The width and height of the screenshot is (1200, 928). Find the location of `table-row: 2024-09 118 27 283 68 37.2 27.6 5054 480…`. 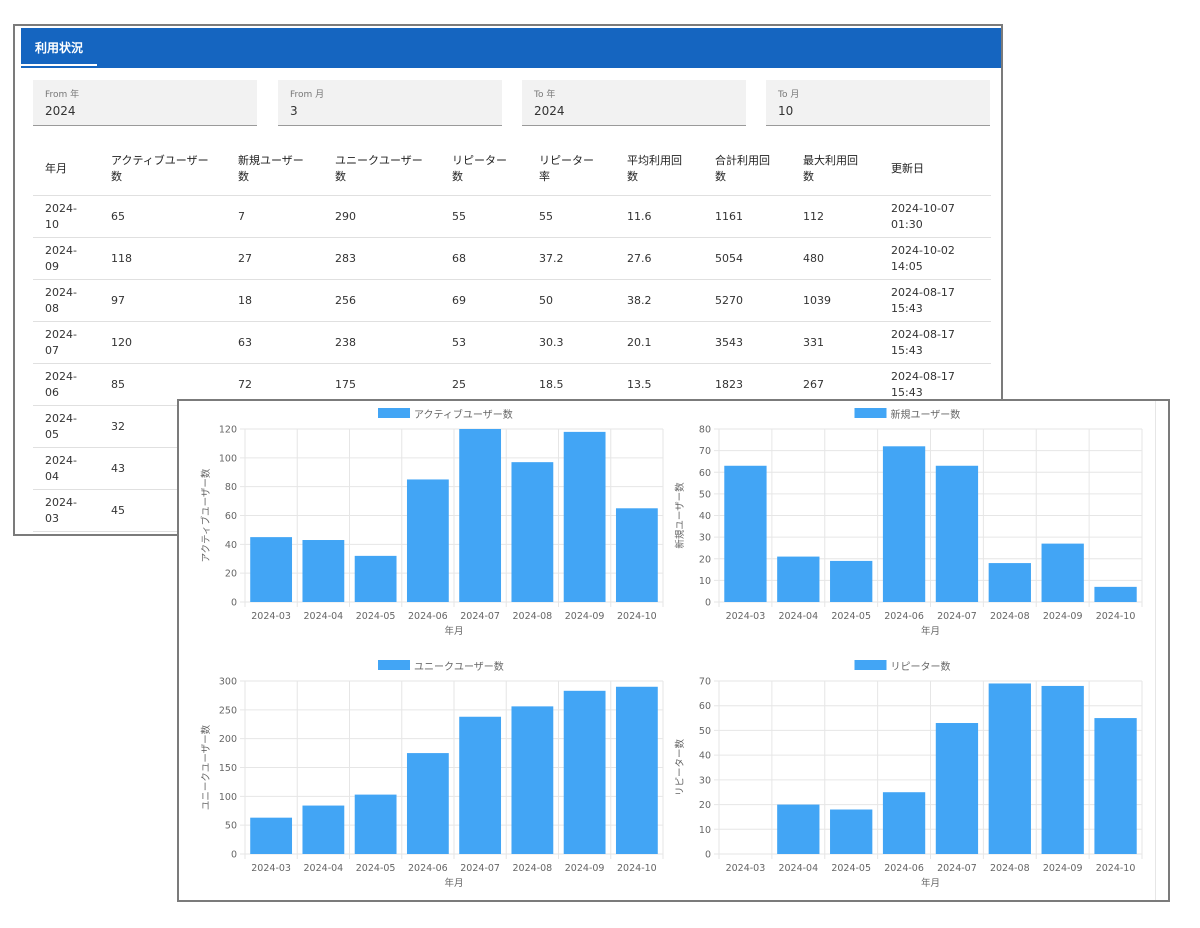

table-row: 2024-09 118 27 283 68 37.2 27.6 5054 480… is located at coordinates (512, 258).